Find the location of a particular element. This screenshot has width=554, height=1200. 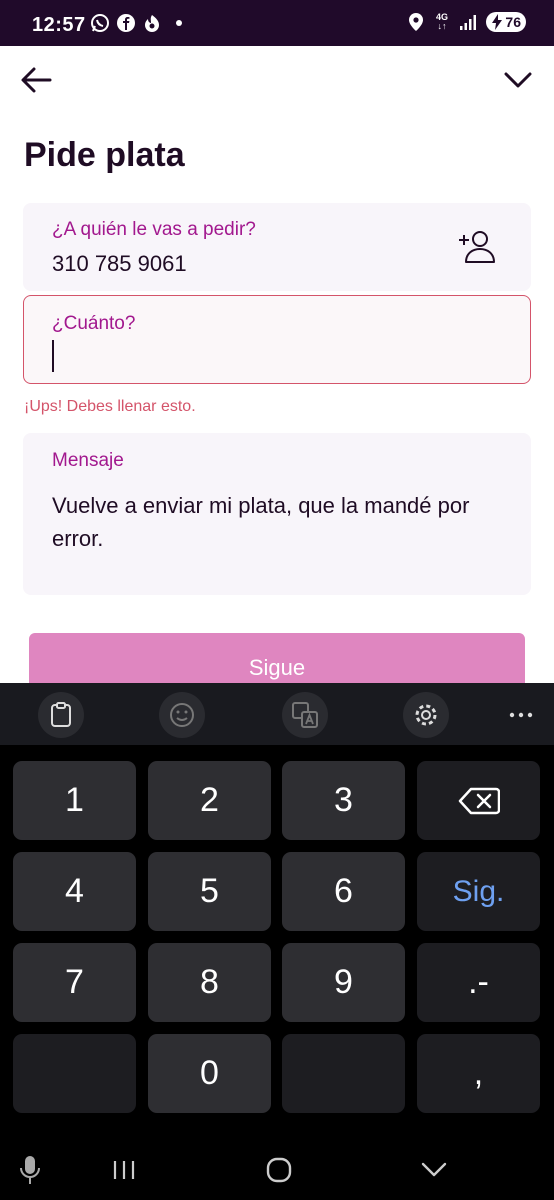

more-icon is located at coordinates (521, 715).